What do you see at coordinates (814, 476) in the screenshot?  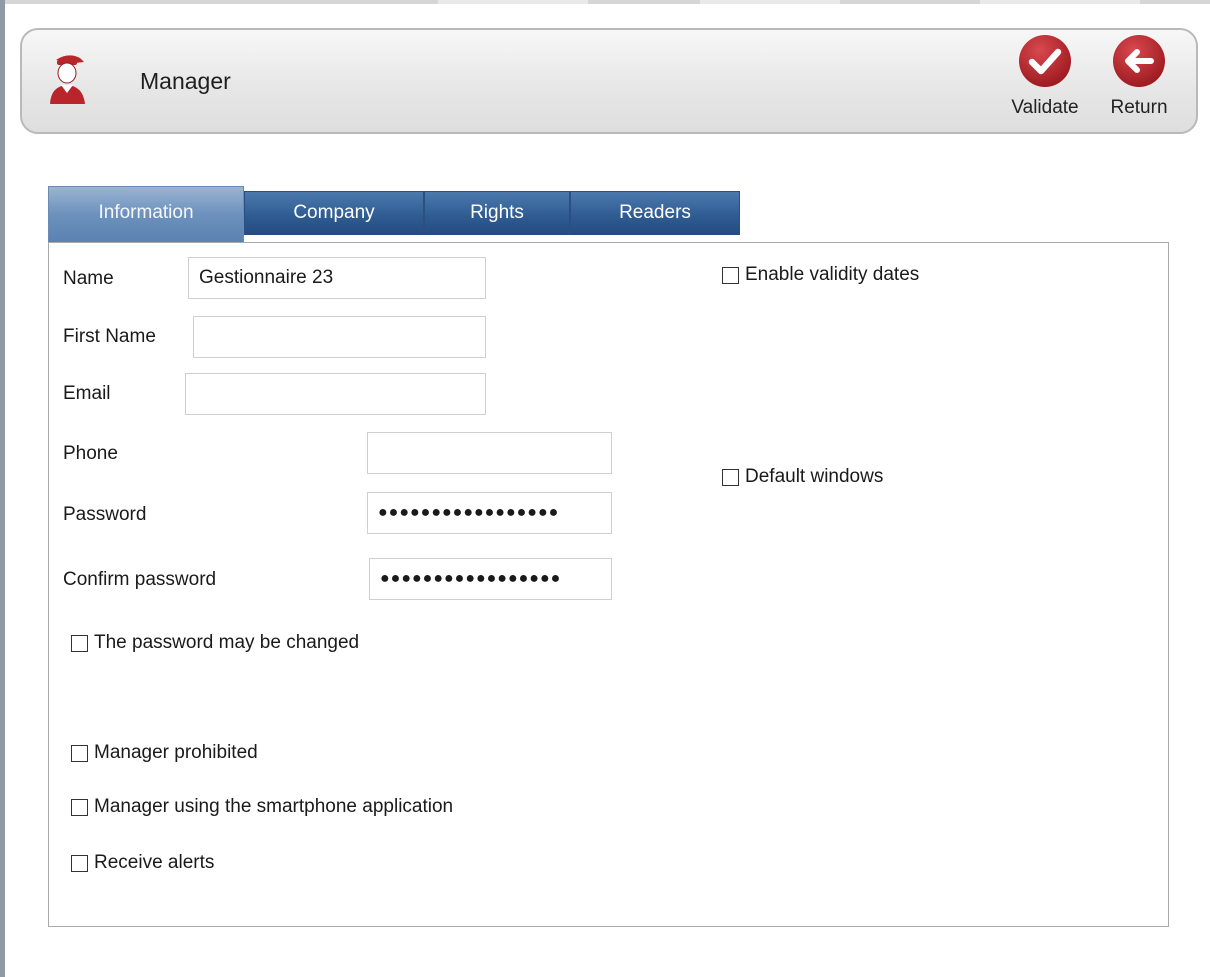 I see `checkbox-label: Default windows` at bounding box center [814, 476].